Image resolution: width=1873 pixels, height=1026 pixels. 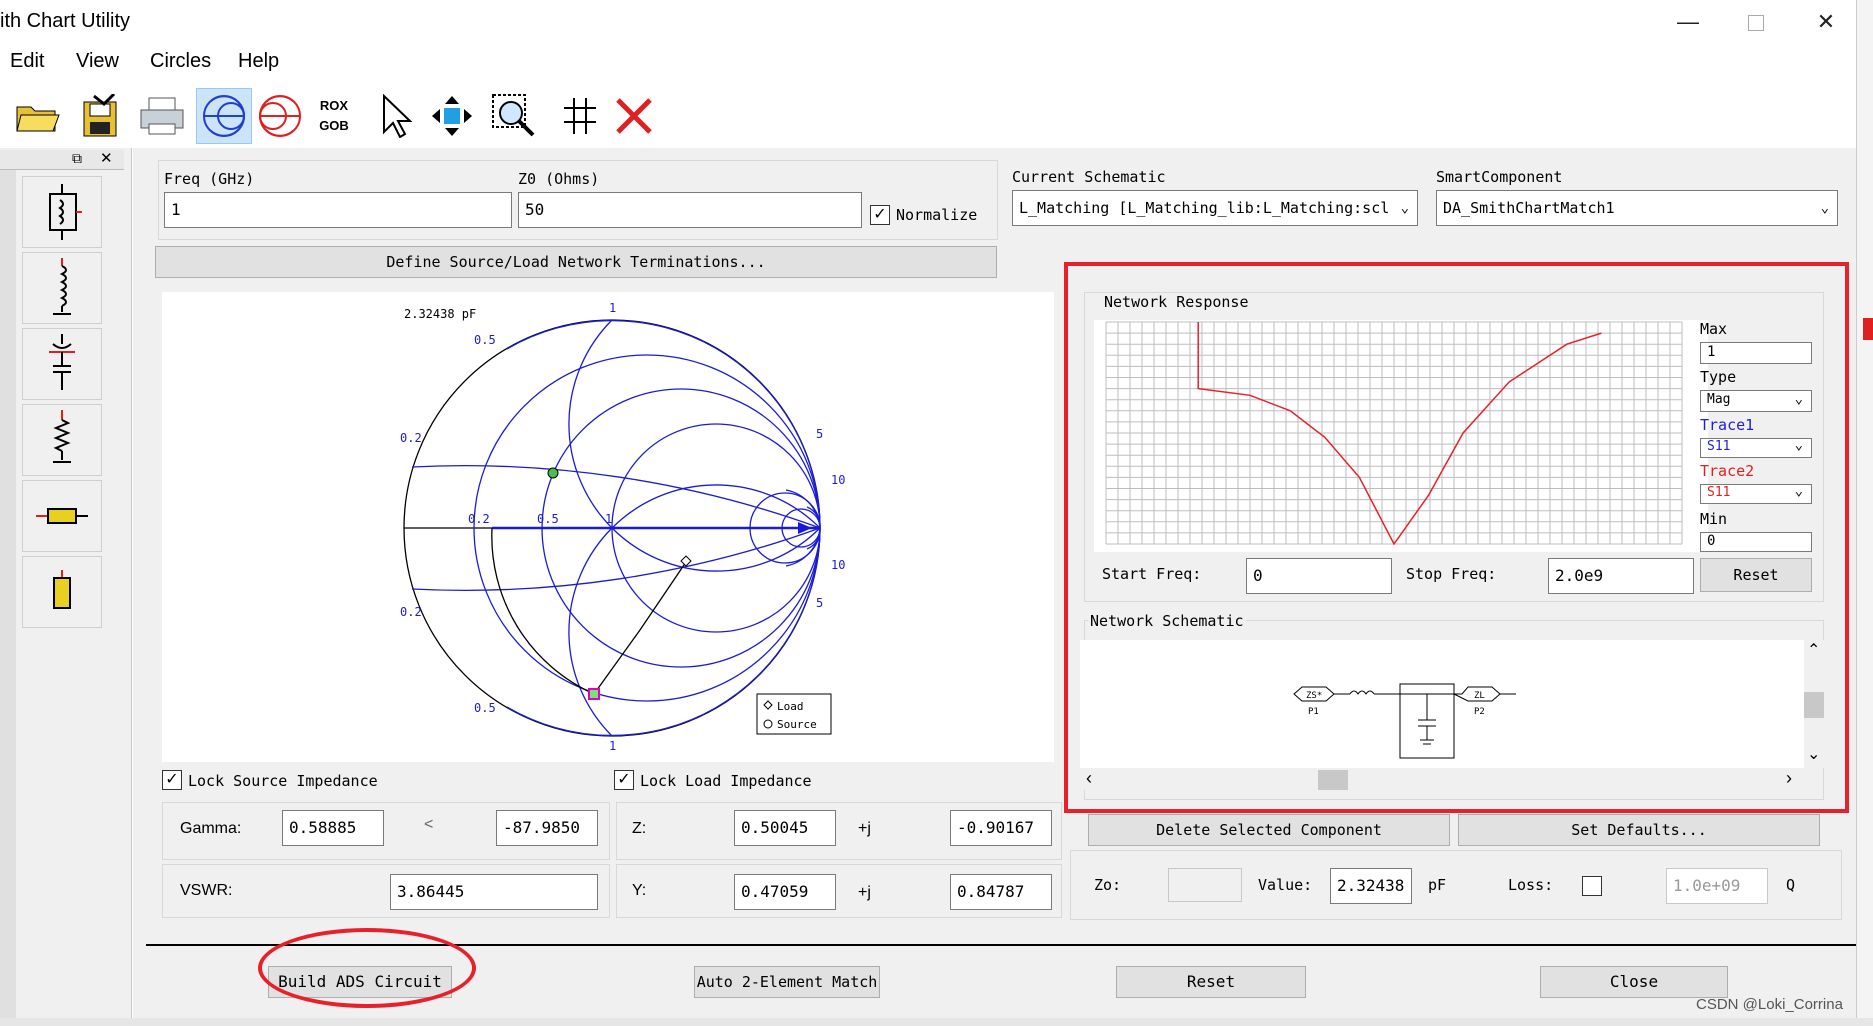 I want to click on legend-load: Load, so click(x=790, y=706).